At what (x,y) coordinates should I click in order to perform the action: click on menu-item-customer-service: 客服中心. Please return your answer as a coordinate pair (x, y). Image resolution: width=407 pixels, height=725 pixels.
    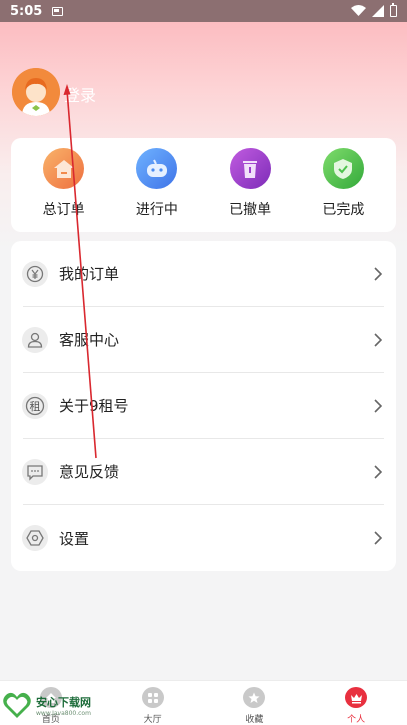
    Looking at the image, I should click on (203, 340).